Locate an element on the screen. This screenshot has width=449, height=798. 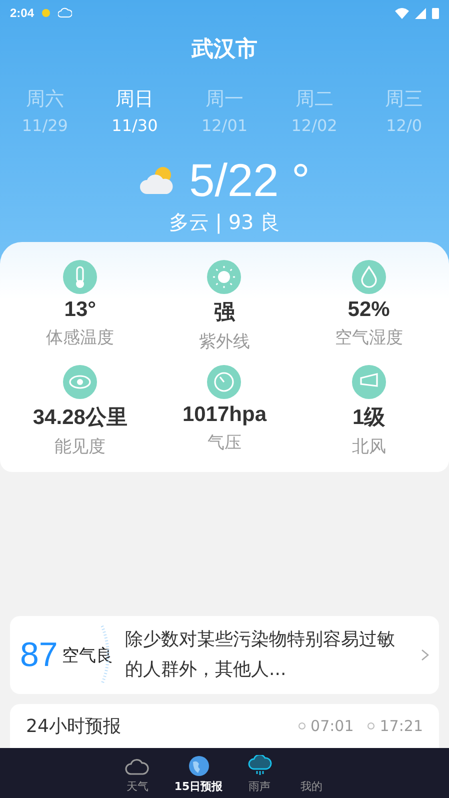
date-label: 12/0 is located at coordinates (404, 125).